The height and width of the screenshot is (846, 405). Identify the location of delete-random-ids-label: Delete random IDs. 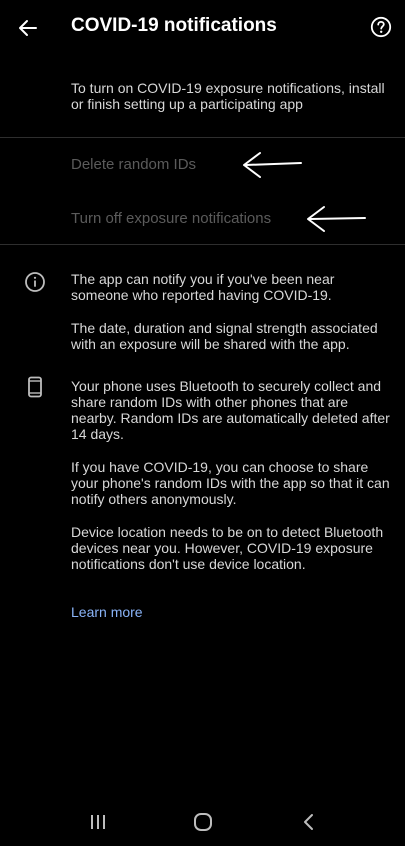
(134, 164).